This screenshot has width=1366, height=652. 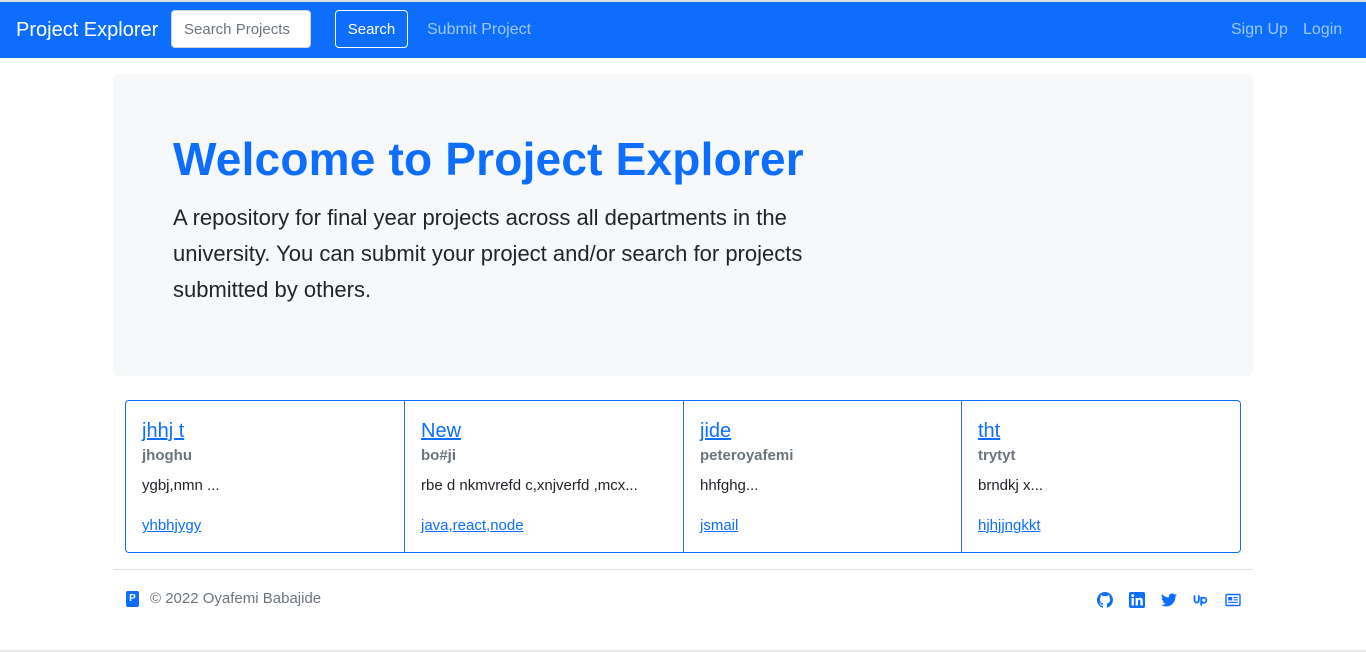 I want to click on project-card: jide peteroyafemi hhfghg... jsmail, so click(x=823, y=476).